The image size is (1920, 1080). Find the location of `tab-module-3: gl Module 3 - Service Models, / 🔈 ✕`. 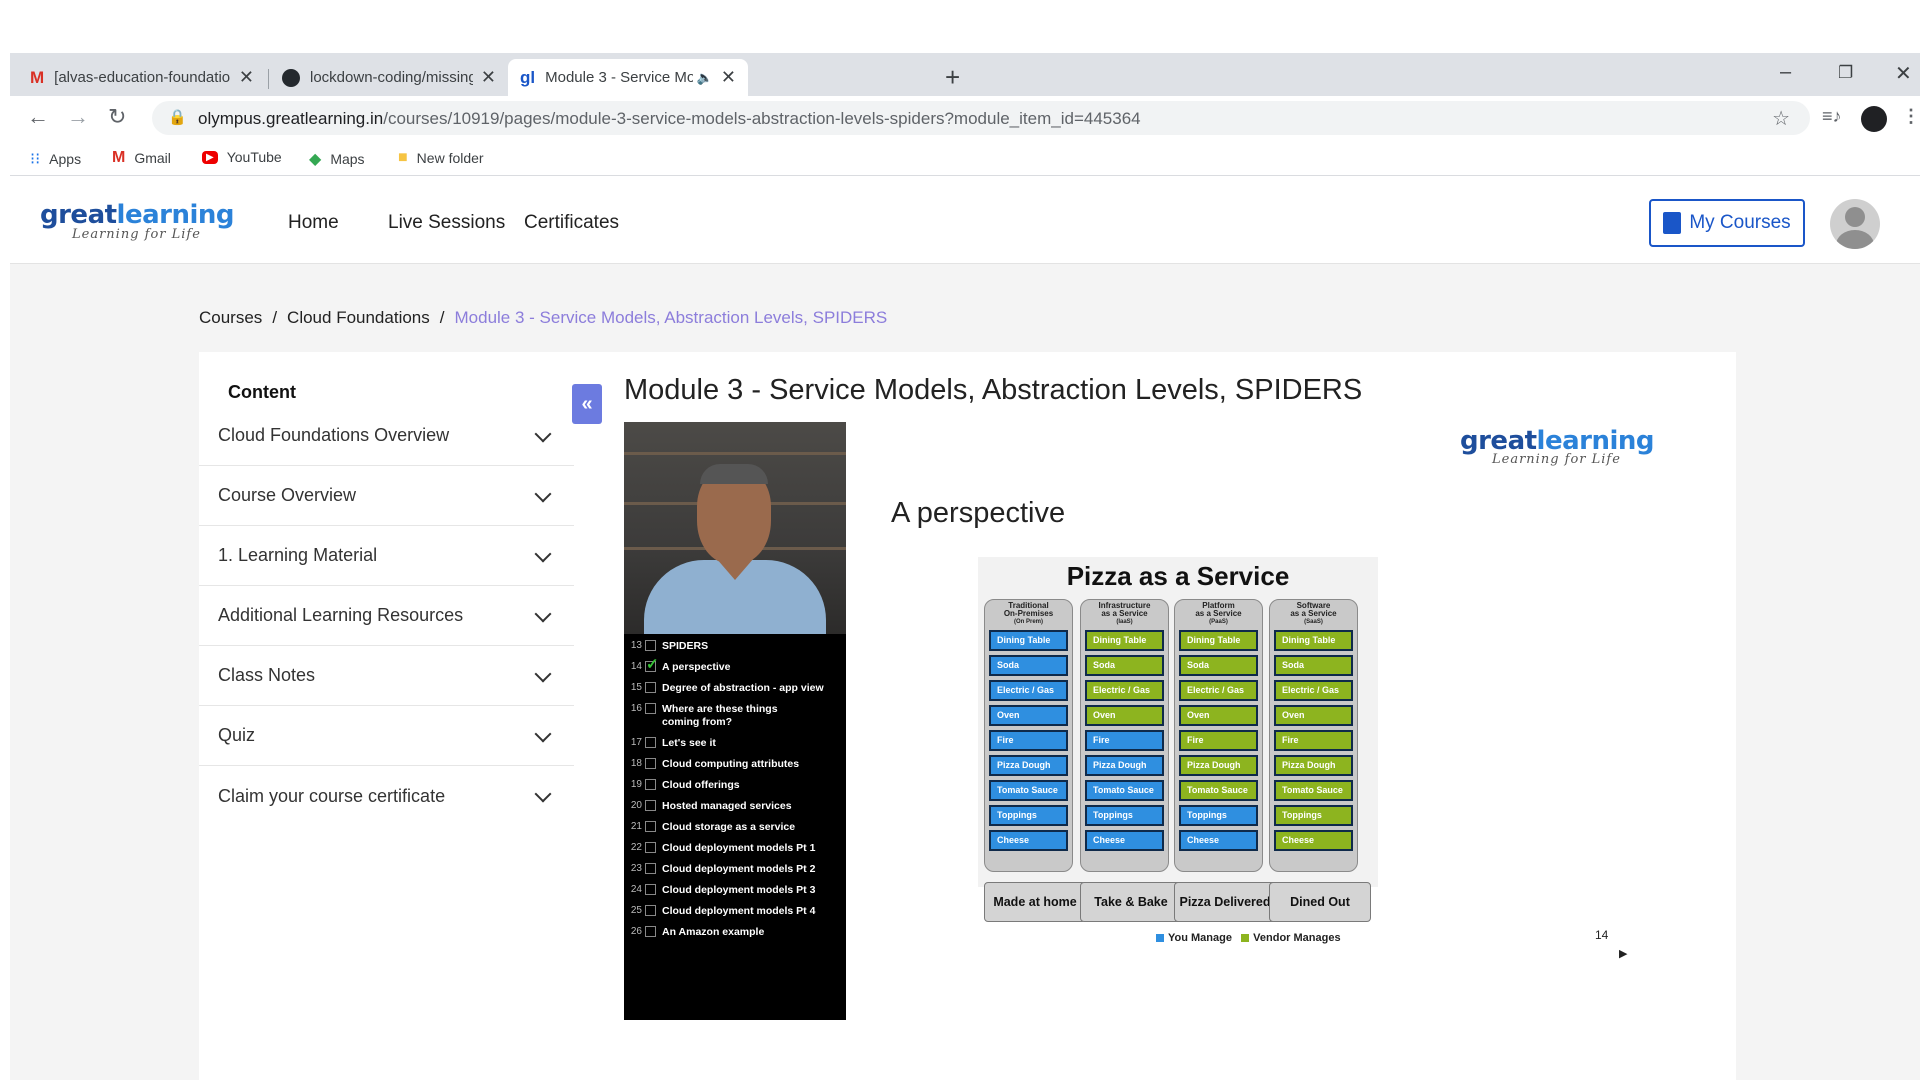

tab-module-3: gl Module 3 - Service Models, / 🔈 ✕ is located at coordinates (628, 77).